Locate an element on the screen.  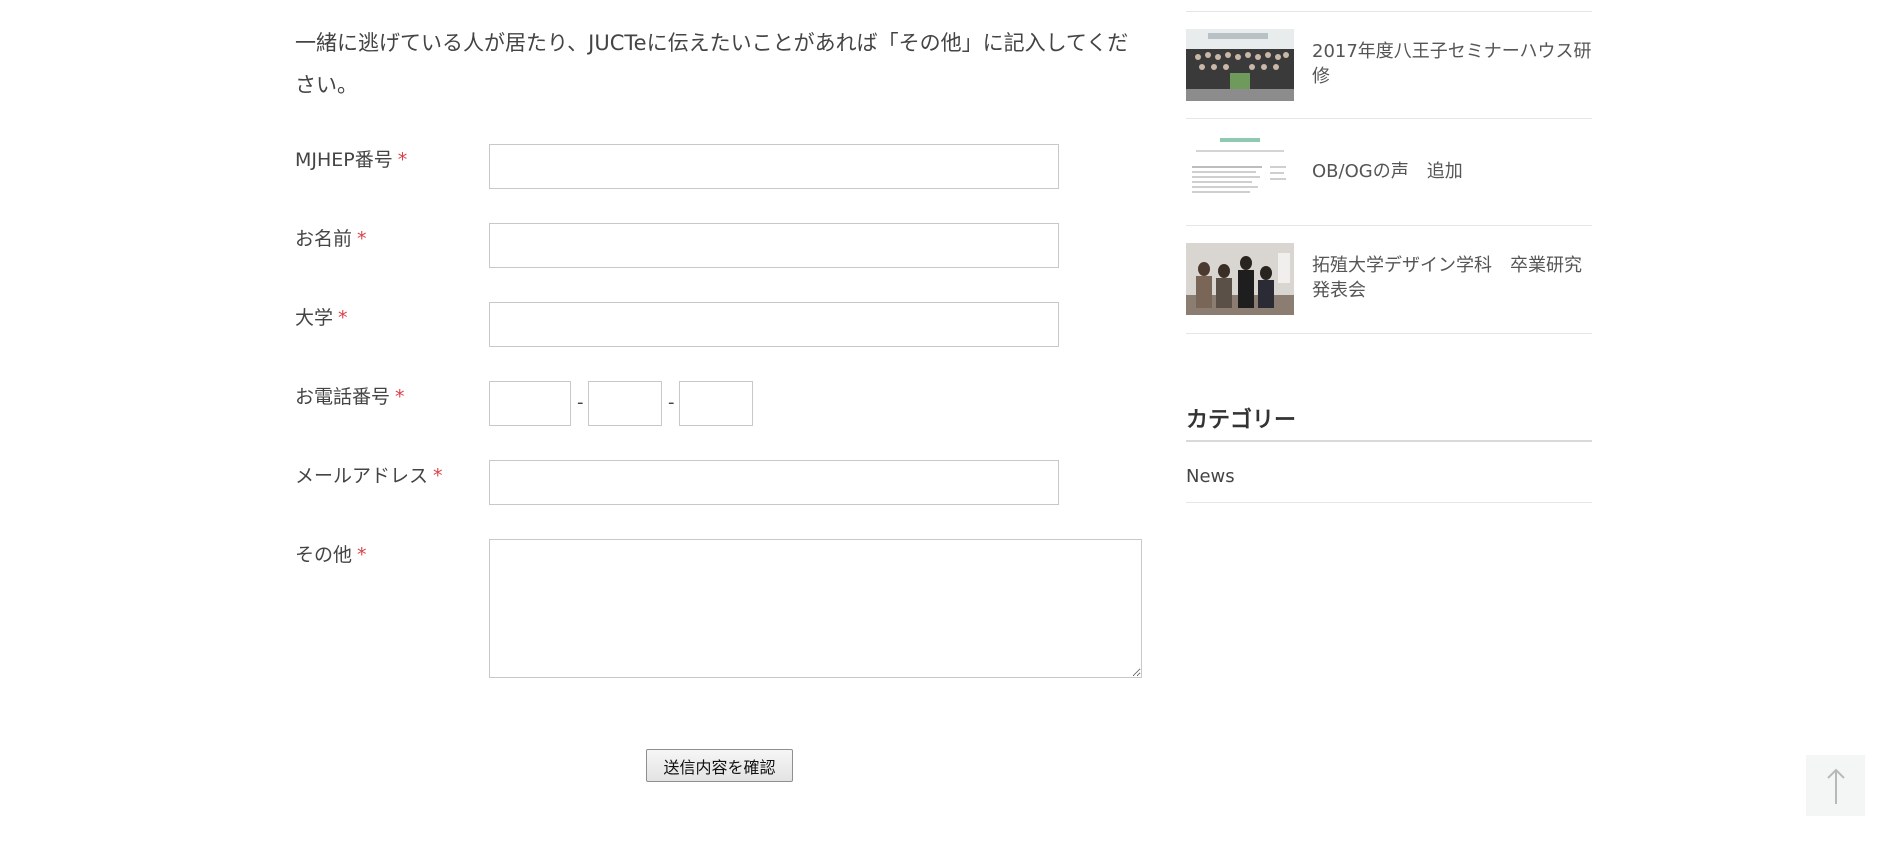
post-link-takushoku-presentation: 拓殖大学デザイン学科 卒業研究発表会 is located at coordinates (1452, 278).